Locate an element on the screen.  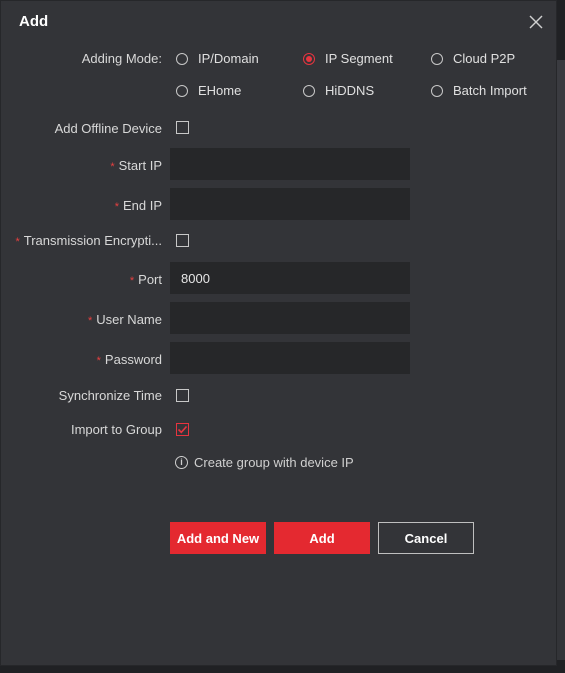
port-label: * Port is located at coordinates (81, 279).